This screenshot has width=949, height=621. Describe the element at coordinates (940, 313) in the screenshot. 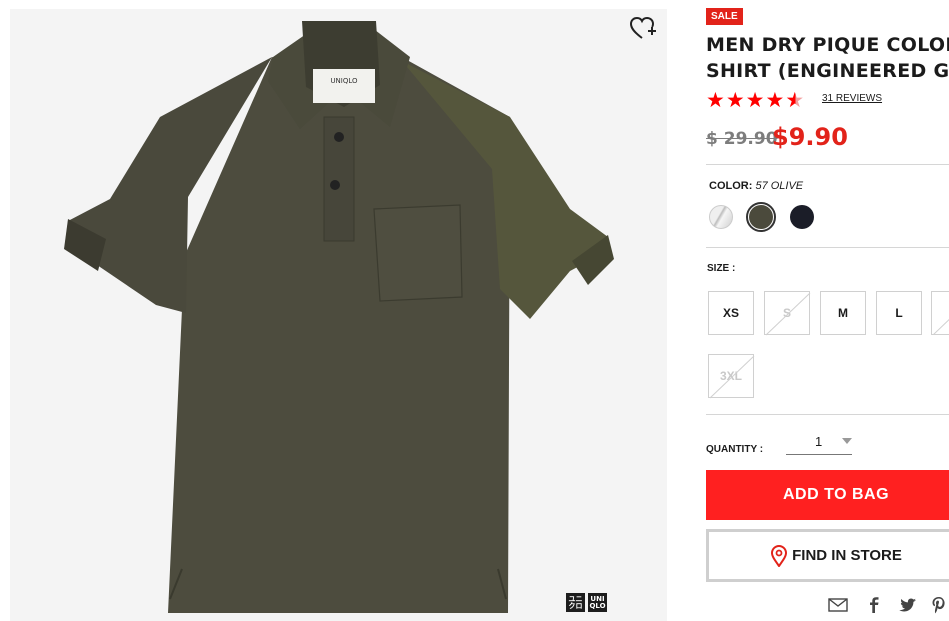

I see `size-option-xl-unavailable: XL` at that location.